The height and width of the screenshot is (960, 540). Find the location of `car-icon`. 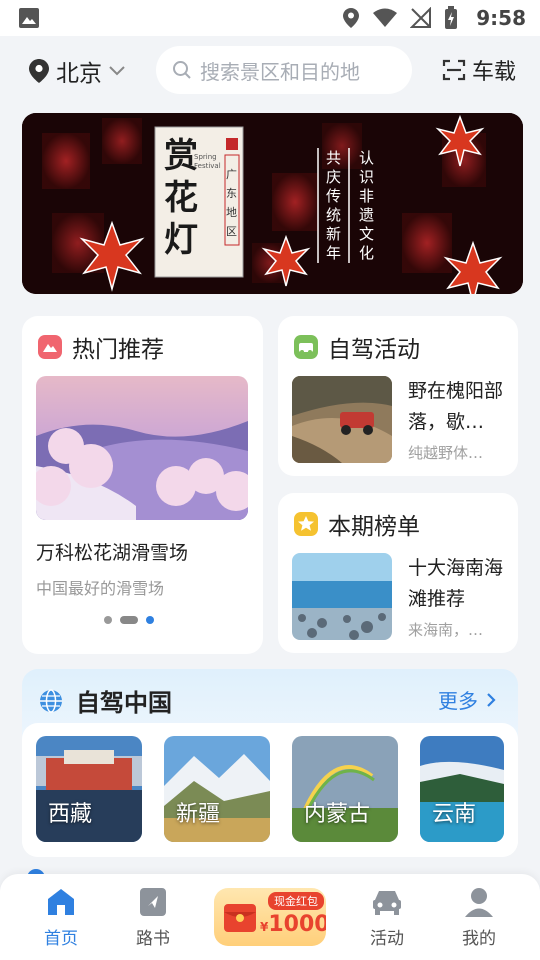

car-icon is located at coordinates (387, 903).